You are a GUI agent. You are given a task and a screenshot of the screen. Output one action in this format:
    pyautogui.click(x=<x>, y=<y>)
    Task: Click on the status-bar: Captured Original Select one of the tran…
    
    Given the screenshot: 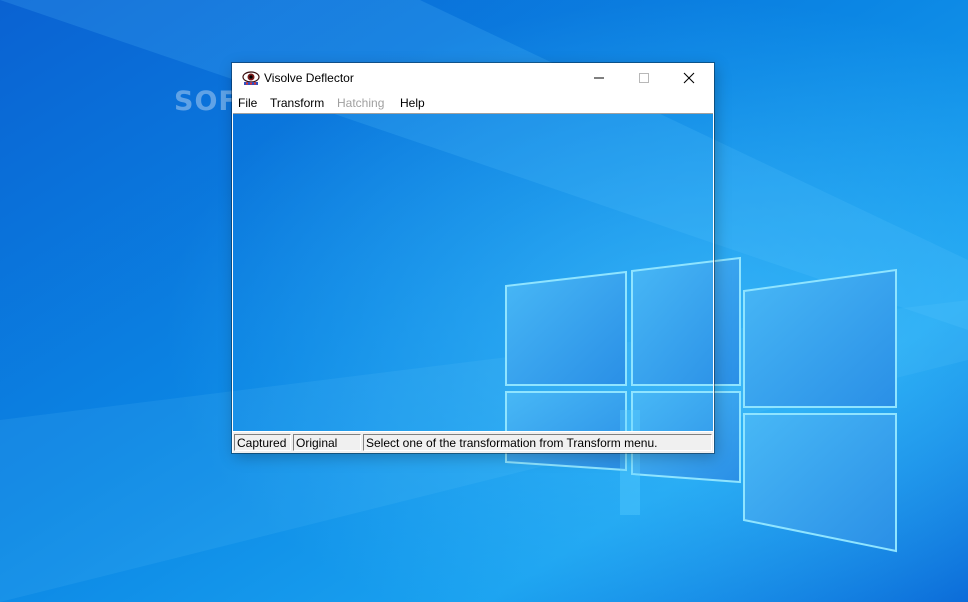 What is the action you would take?
    pyautogui.click(x=473, y=442)
    